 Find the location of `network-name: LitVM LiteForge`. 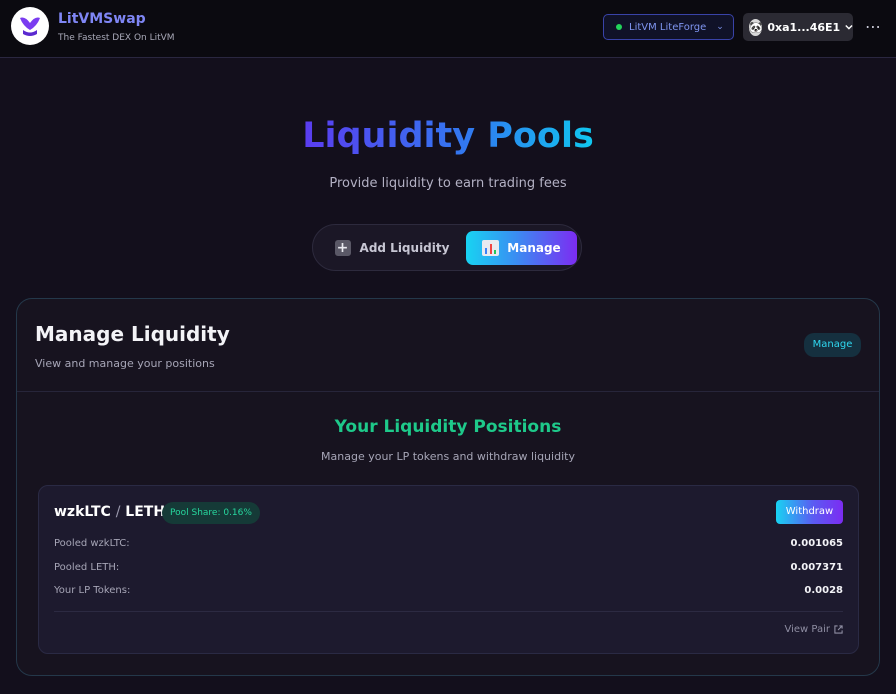

network-name: LitVM LiteForge is located at coordinates (668, 27).